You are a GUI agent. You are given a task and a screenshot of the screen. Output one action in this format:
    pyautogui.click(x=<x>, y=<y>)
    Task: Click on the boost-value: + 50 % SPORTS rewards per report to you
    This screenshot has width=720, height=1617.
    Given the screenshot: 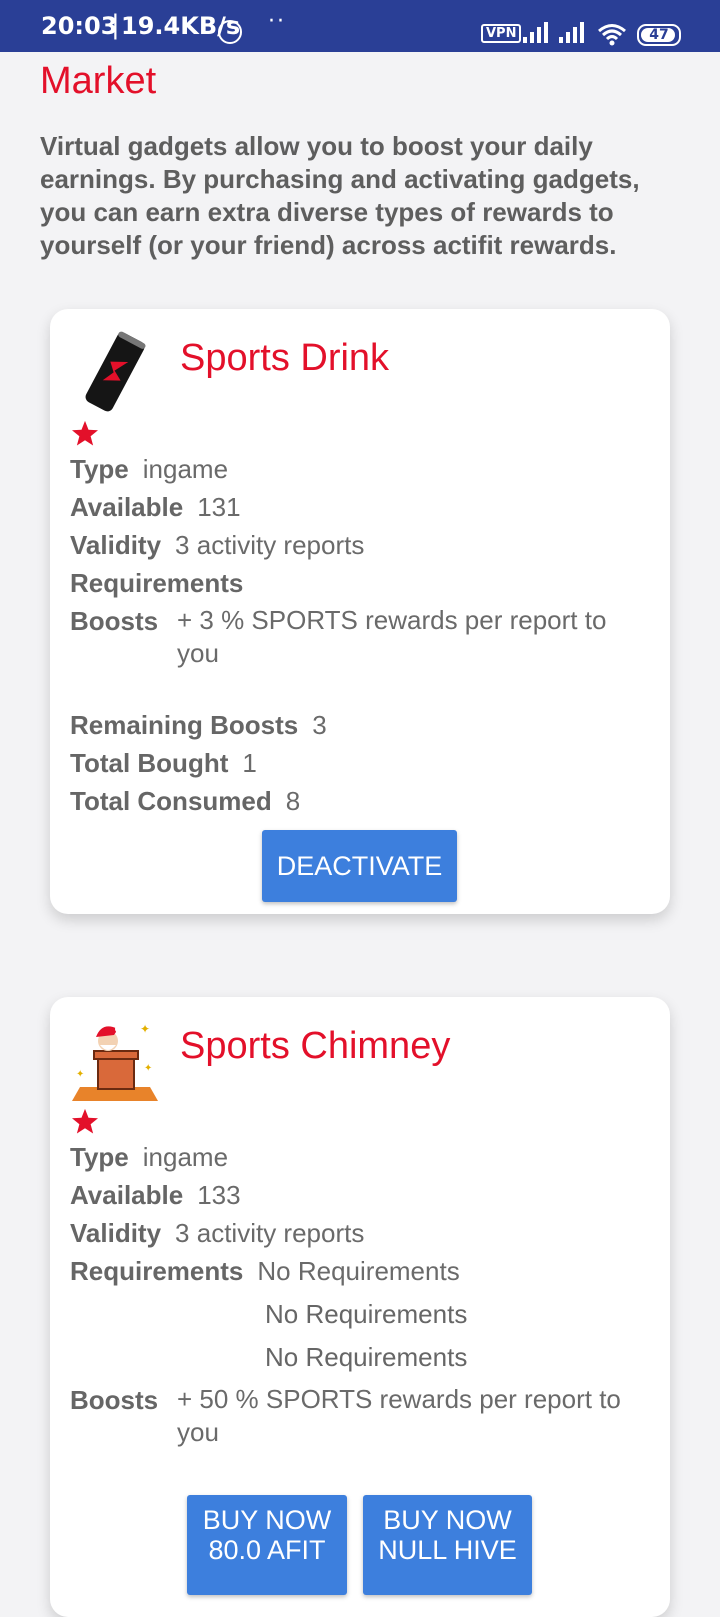 What is the action you would take?
    pyautogui.click(x=399, y=1415)
    